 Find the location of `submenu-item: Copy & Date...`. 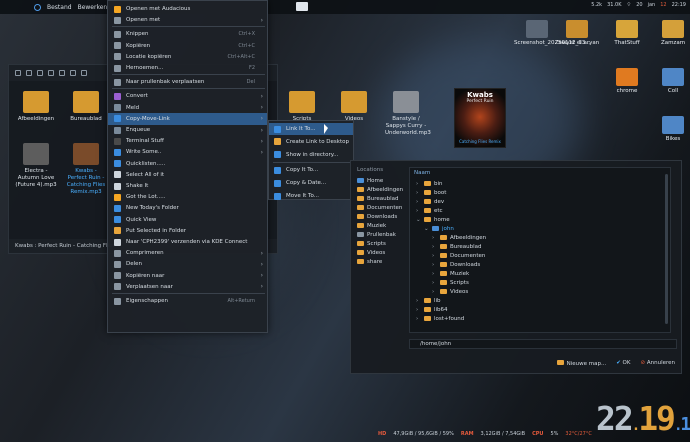

submenu-item: Copy & Date... is located at coordinates (311, 183).